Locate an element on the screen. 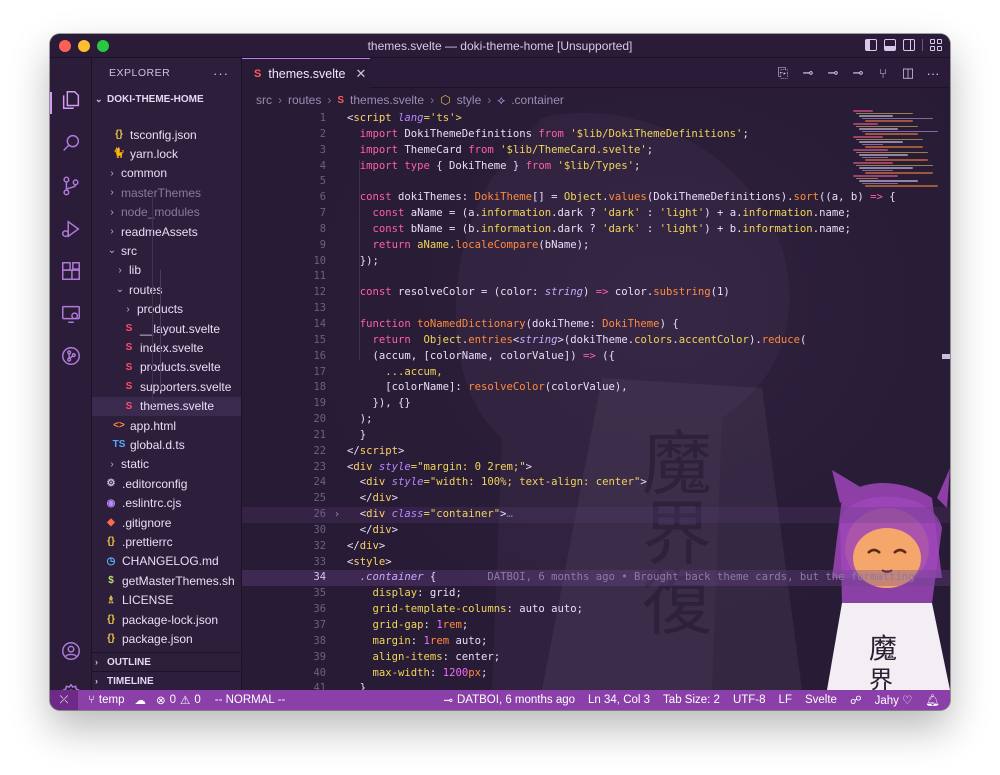 This screenshot has width=1000, height=775. cursor-position: Ln 34, Col 3 is located at coordinates (619, 700).